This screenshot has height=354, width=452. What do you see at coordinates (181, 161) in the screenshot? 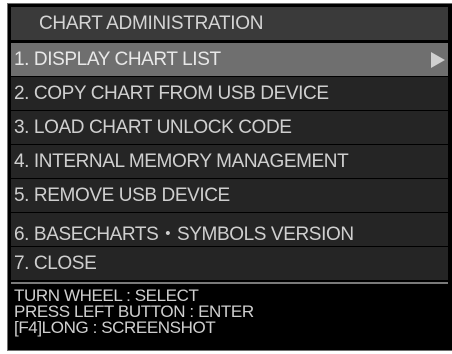
I see `menu-item-label: 4. INTERNAL MEMORY MANAGEMENT` at bounding box center [181, 161].